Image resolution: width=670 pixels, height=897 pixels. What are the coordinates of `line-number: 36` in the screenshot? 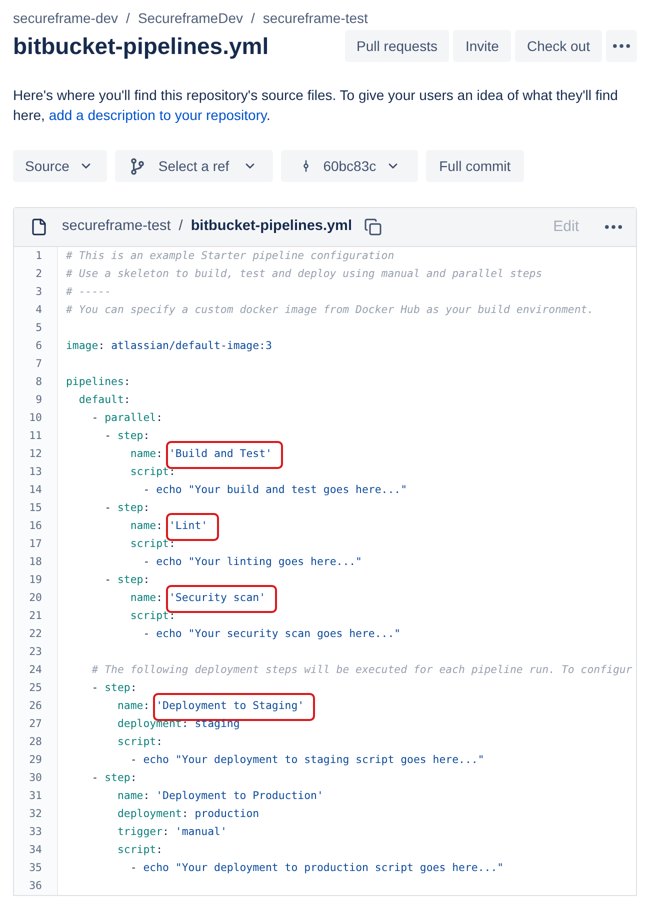 It's located at (35, 886).